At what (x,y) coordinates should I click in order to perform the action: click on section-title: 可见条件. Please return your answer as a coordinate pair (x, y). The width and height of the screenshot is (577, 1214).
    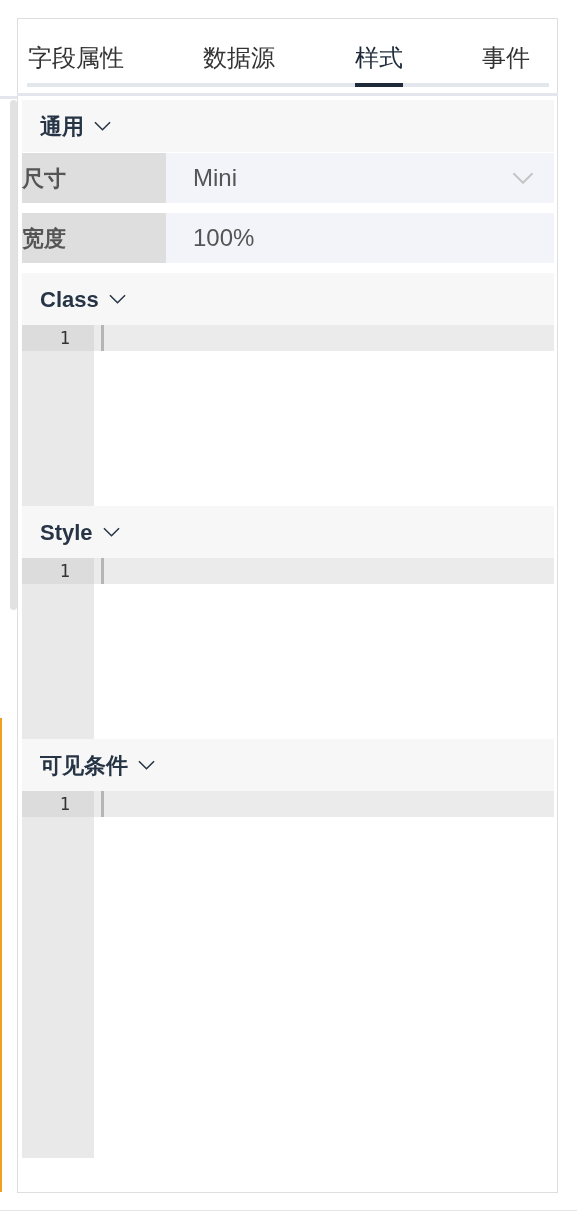
    Looking at the image, I should click on (84, 765).